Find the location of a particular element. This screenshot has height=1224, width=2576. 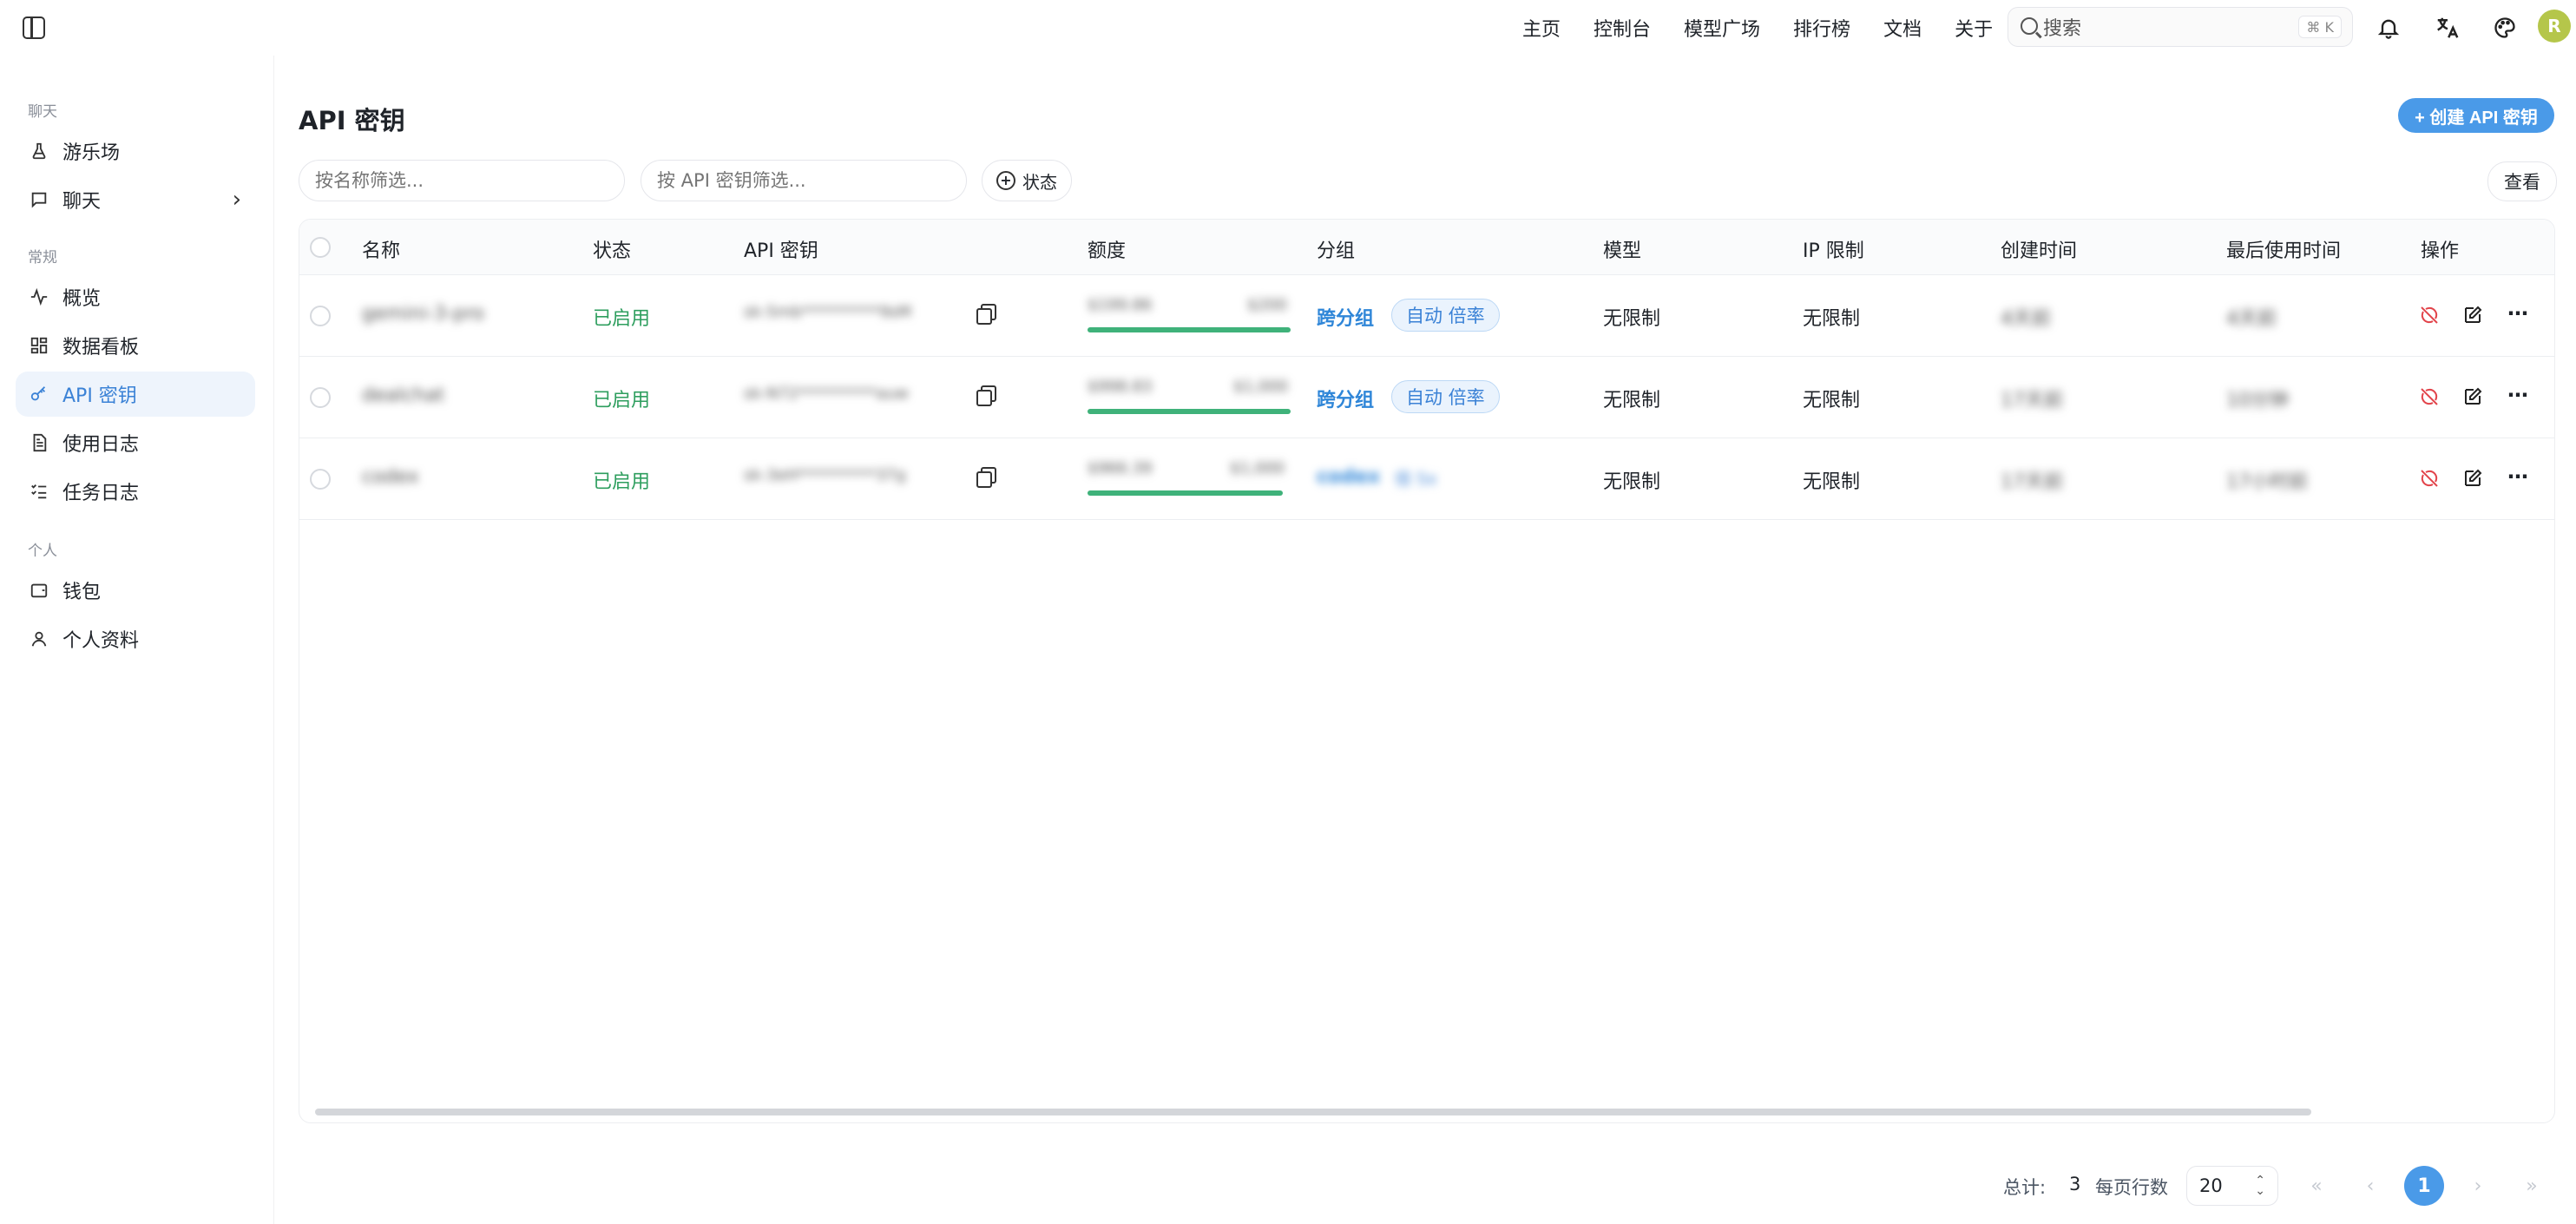

quota-total: $1,000 is located at coordinates (1260, 387).